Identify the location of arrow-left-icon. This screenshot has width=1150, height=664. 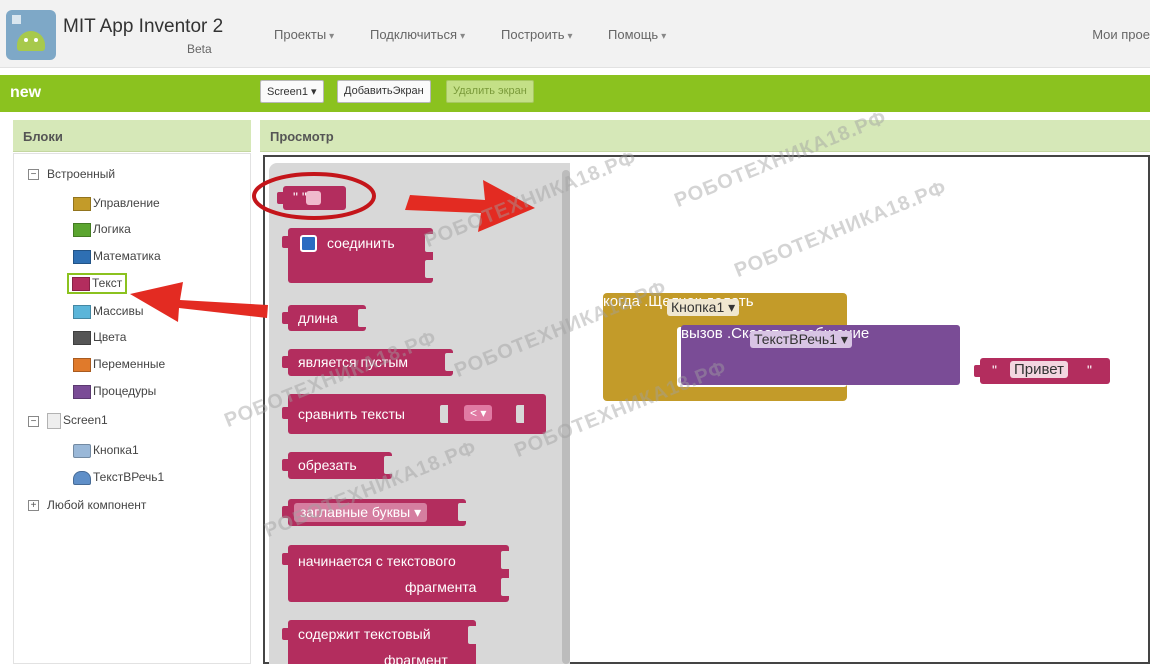
(199, 302).